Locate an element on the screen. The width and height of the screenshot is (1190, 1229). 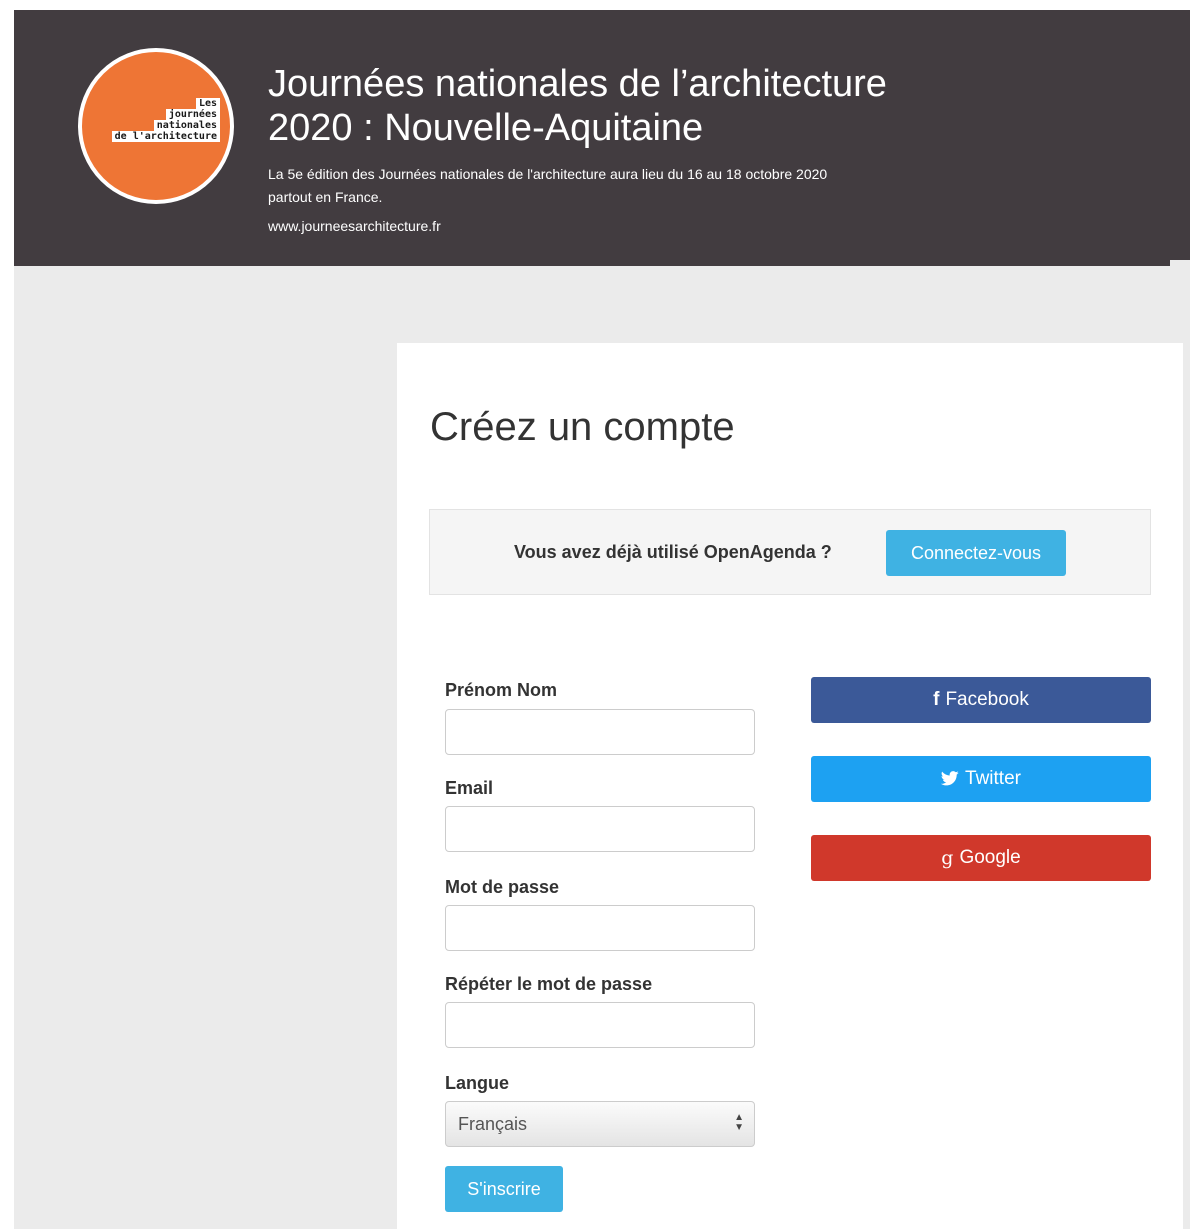
facebook-label: Facebook is located at coordinates (987, 699).